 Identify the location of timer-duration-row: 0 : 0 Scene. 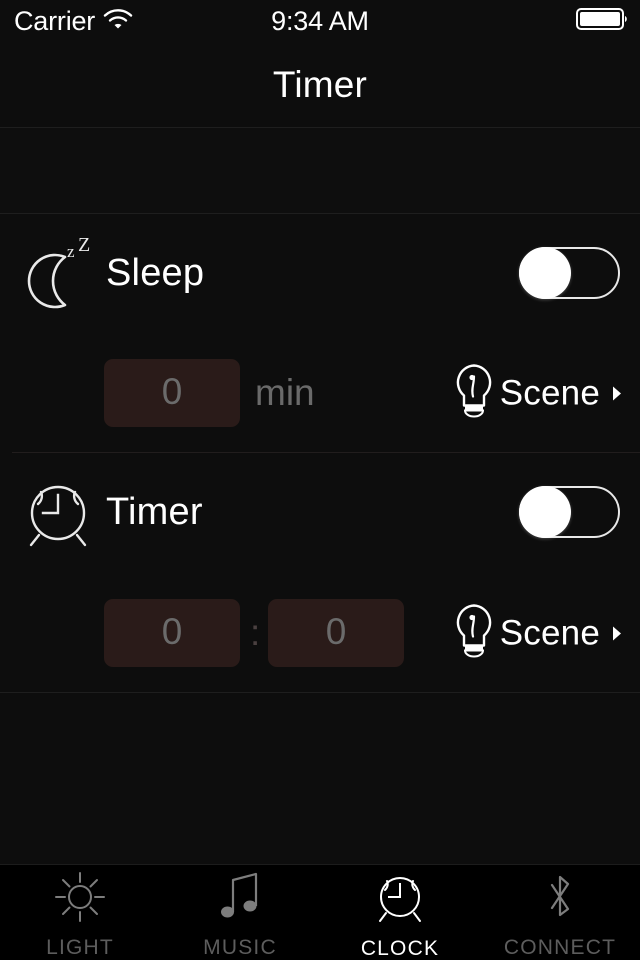
(320, 633).